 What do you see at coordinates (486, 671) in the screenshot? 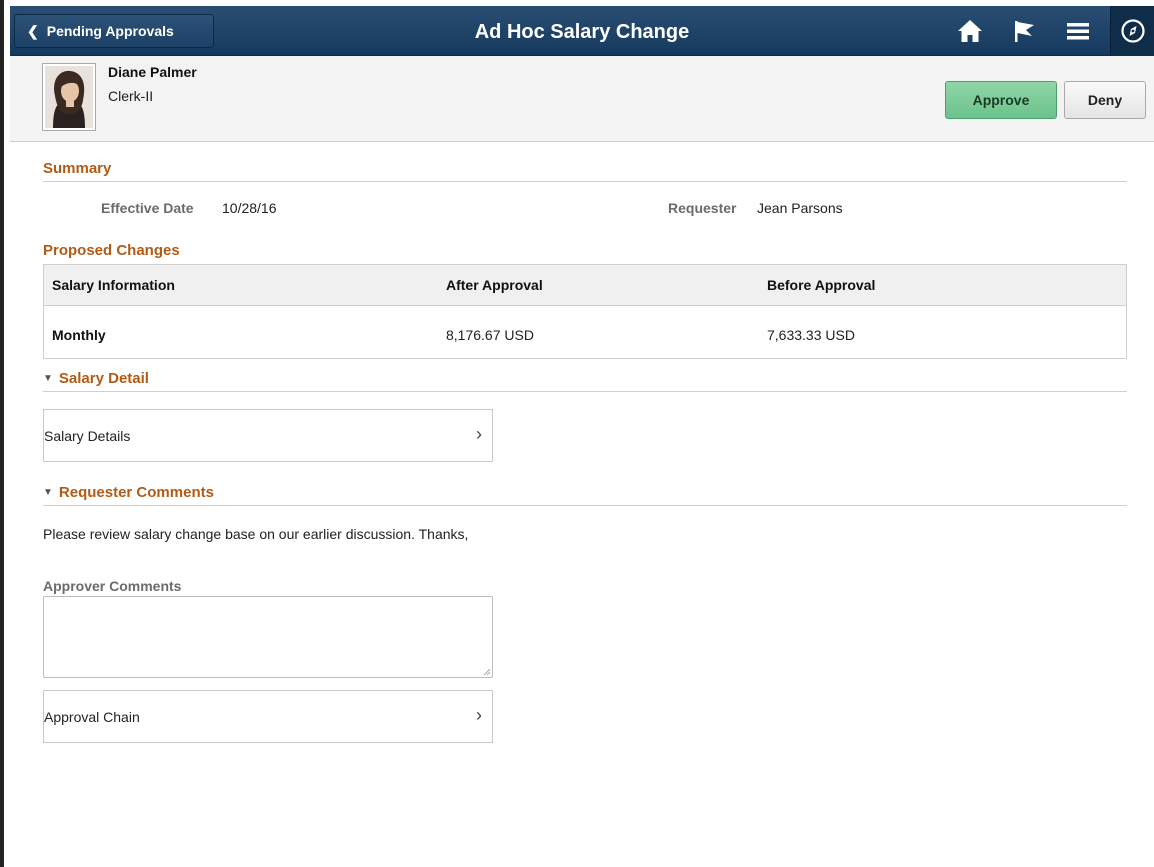
I see `resize-grip-icon` at bounding box center [486, 671].